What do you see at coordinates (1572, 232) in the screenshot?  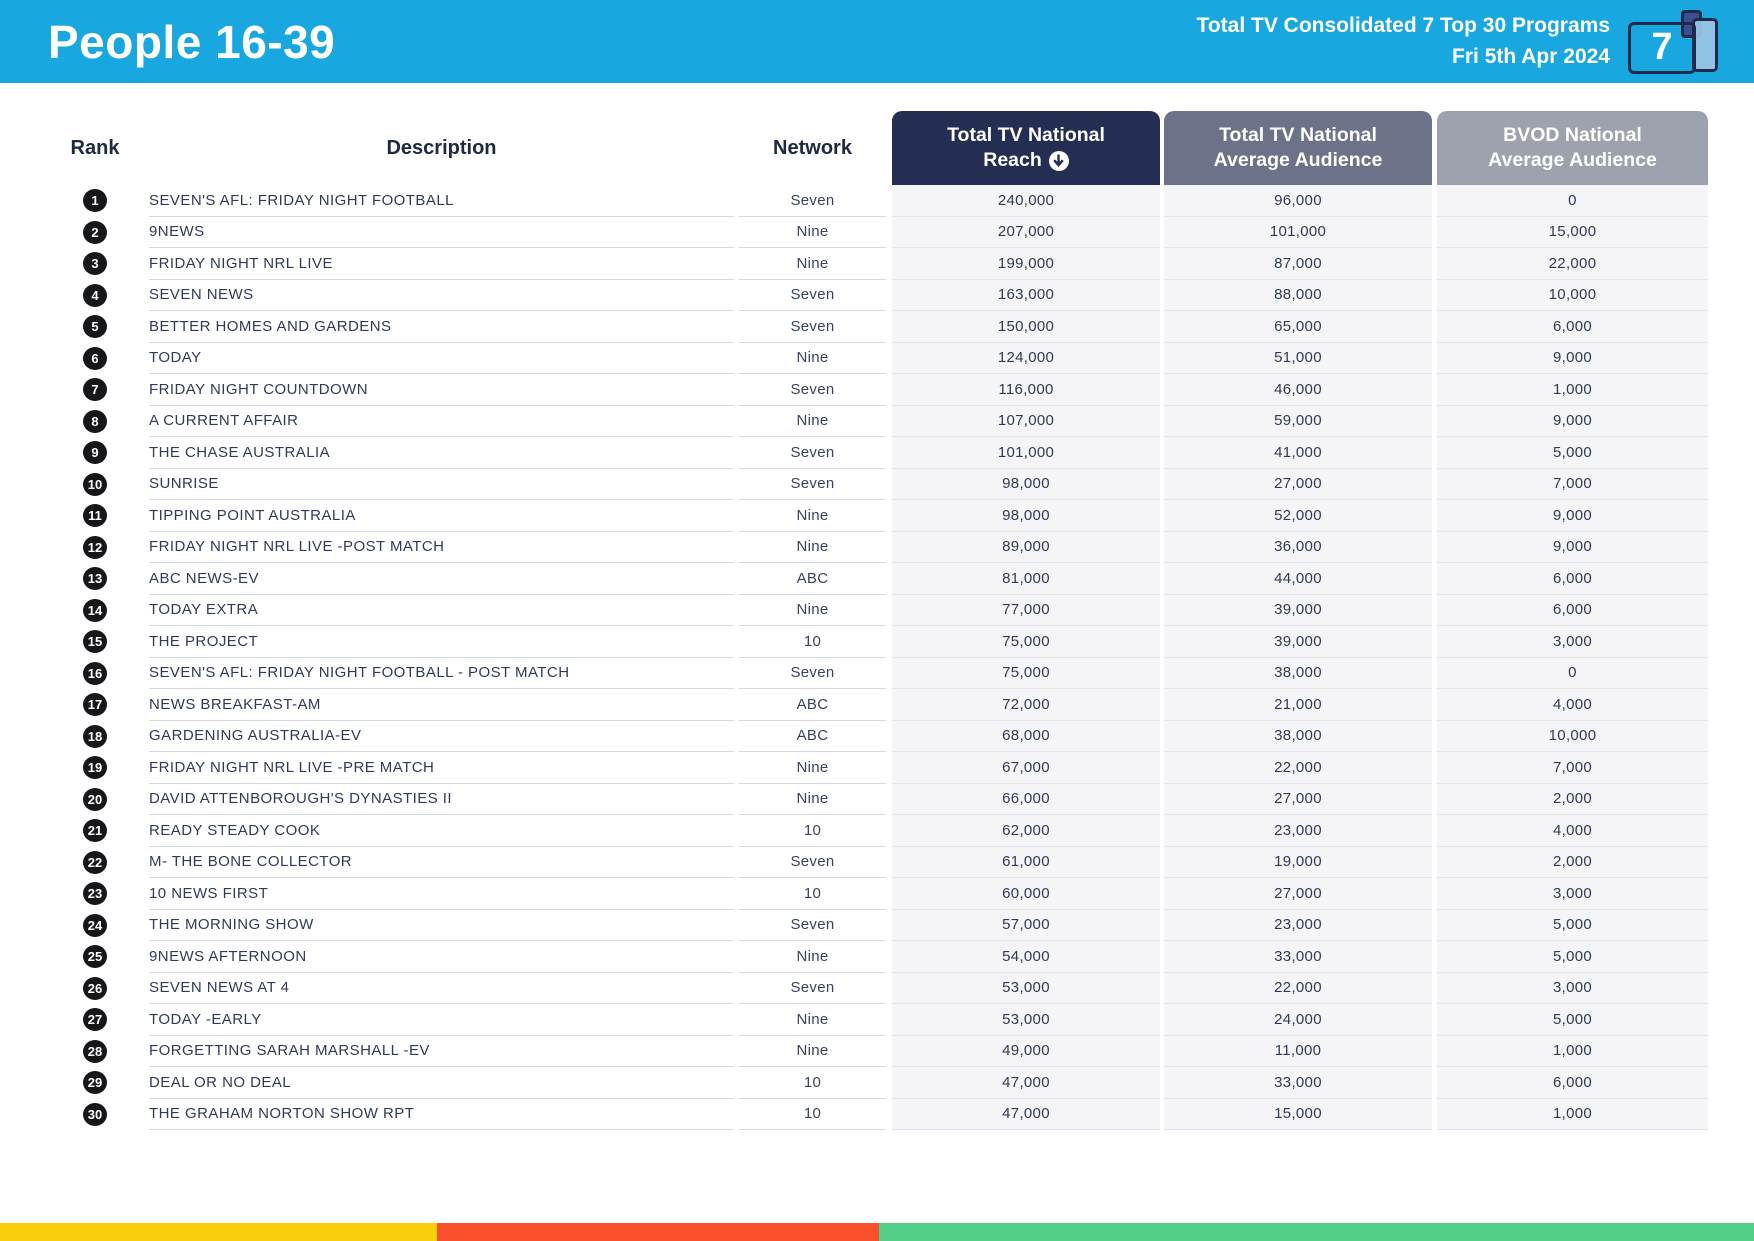 I see `bvod-value: 15,000` at bounding box center [1572, 232].